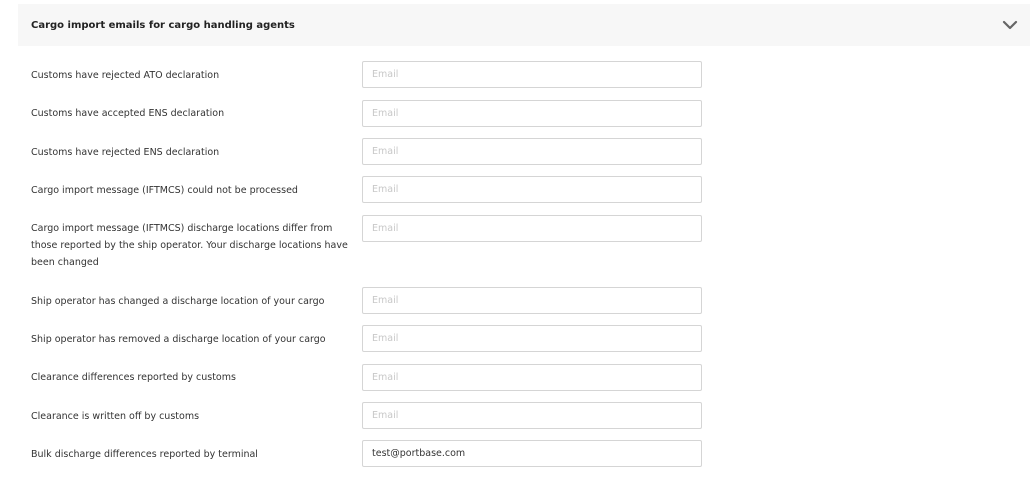 This screenshot has width=1030, height=479. I want to click on email-input-clearance-differences, so click(532, 377).